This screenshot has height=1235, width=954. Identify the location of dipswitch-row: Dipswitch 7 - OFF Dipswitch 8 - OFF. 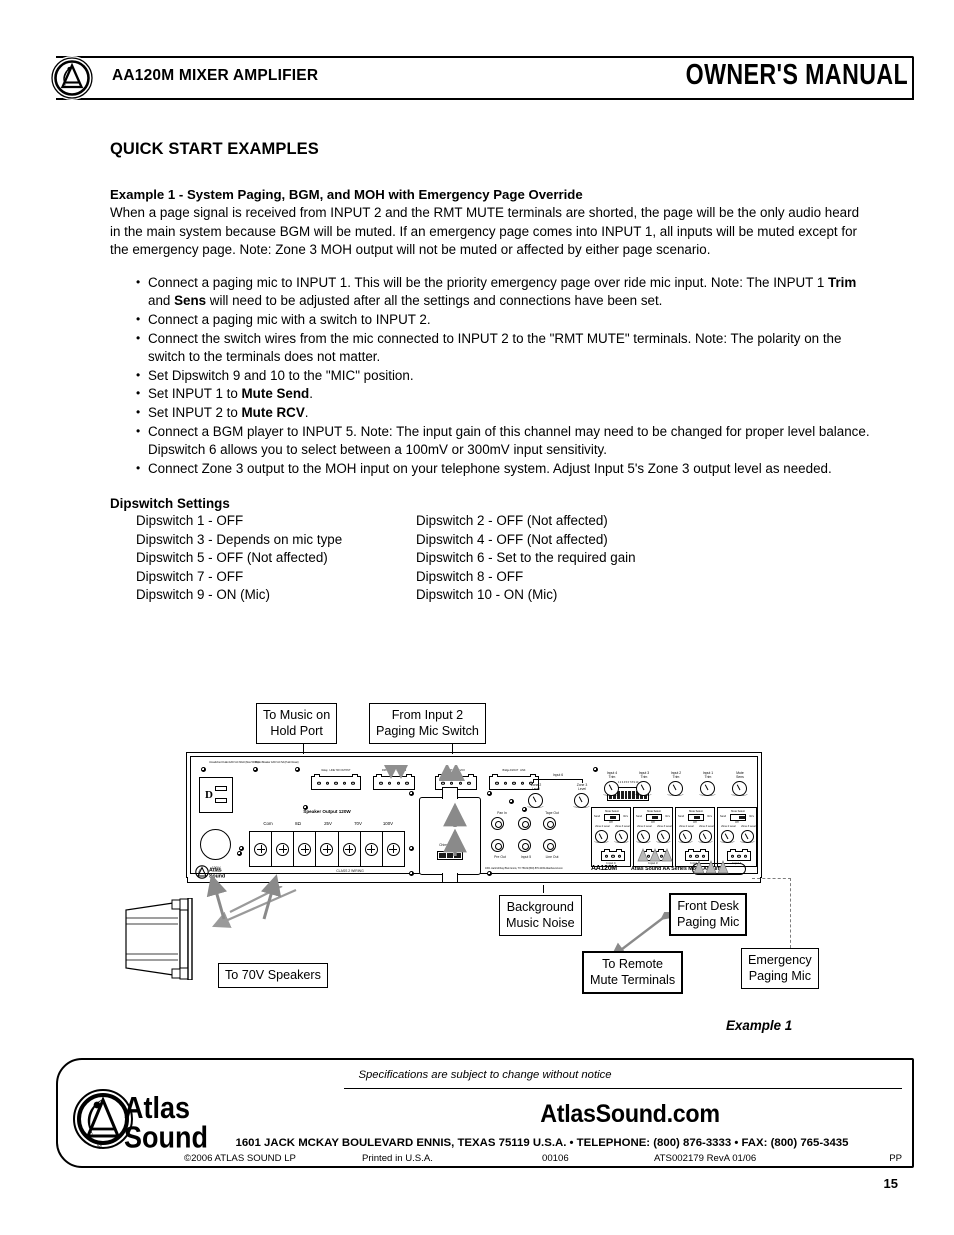
(386, 577).